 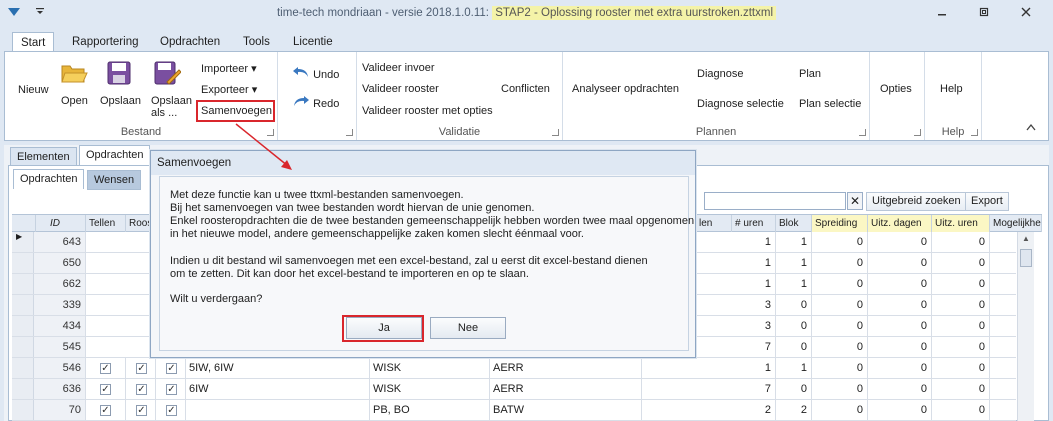 What do you see at coordinates (263, 146) in the screenshot?
I see `annotation-arrow-icon` at bounding box center [263, 146].